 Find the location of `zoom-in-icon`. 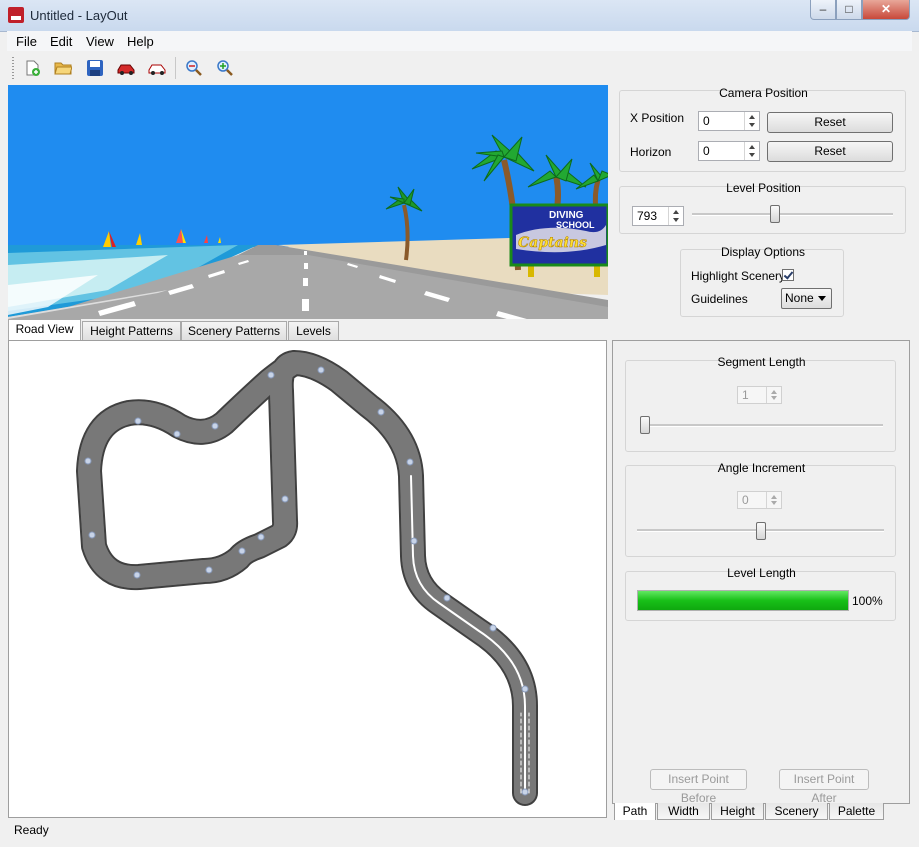

zoom-in-icon is located at coordinates (225, 68).